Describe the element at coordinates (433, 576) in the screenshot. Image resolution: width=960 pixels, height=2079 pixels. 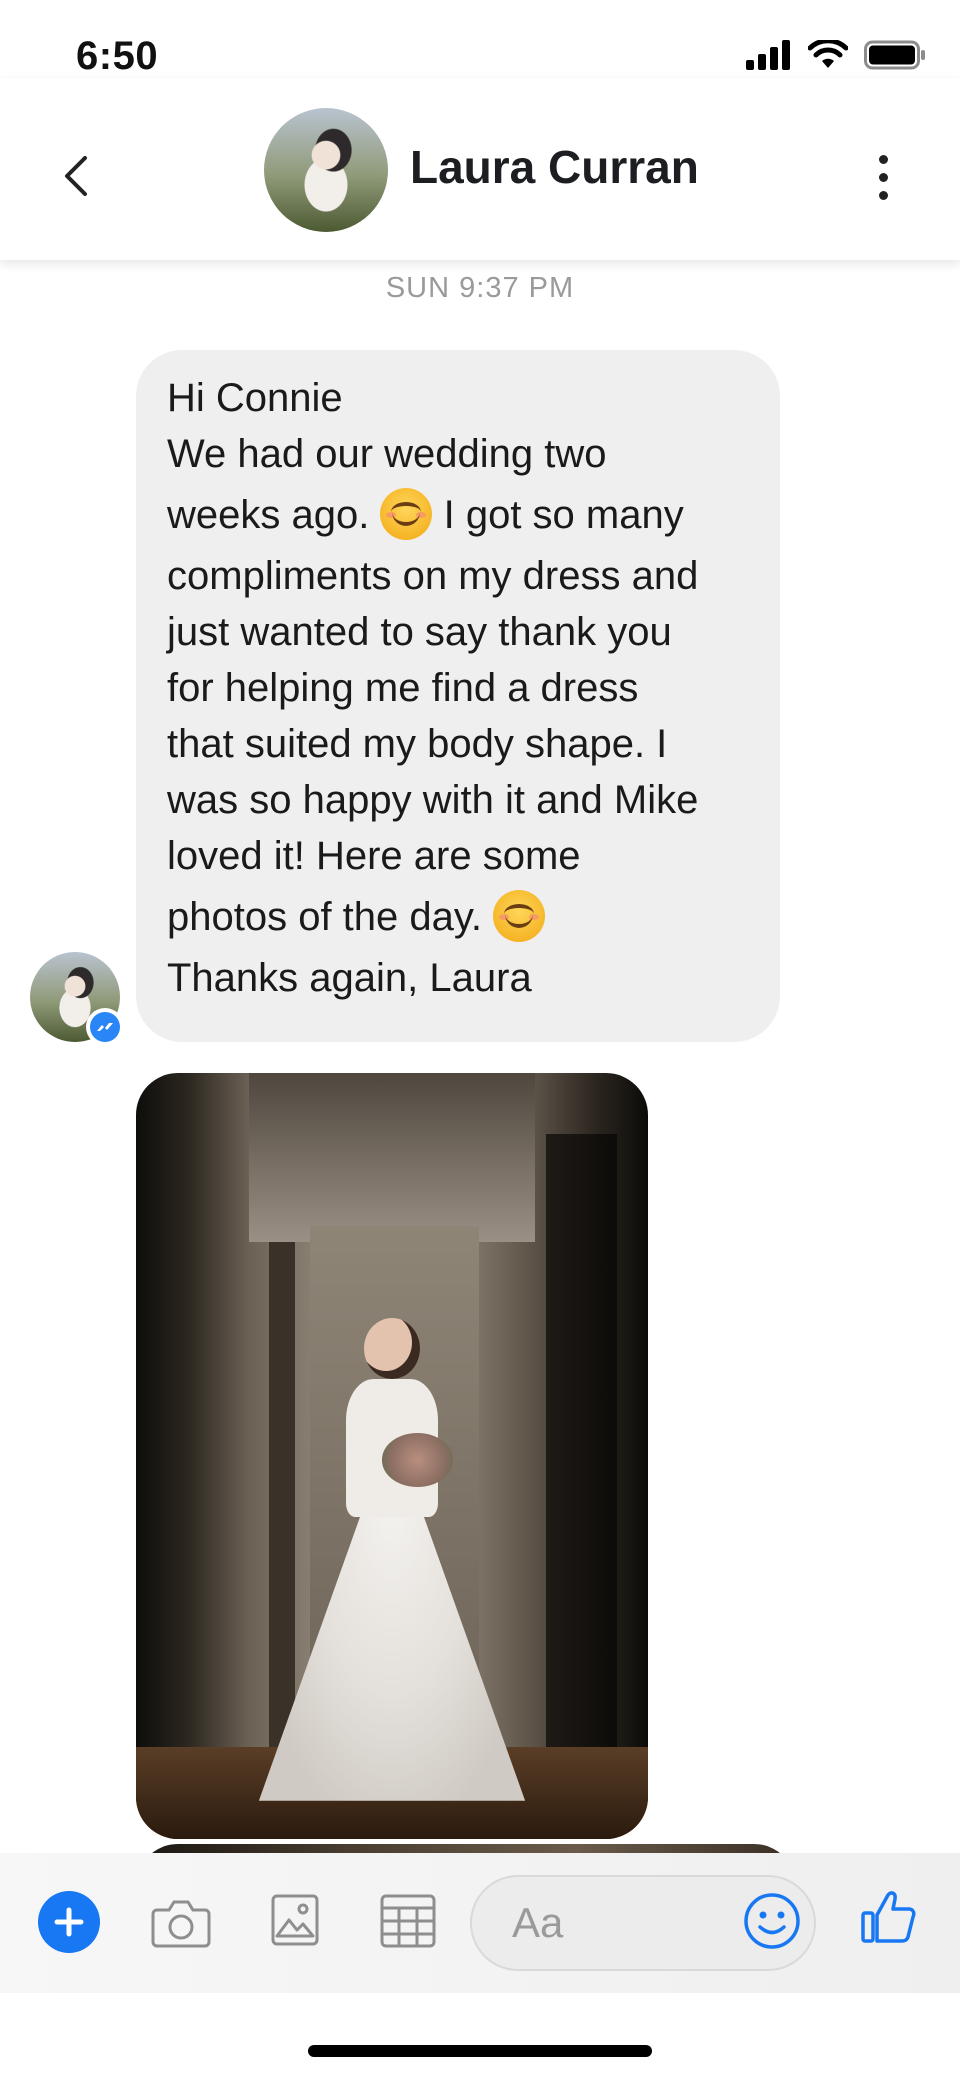
I see `message-line: compliments on my dress and` at that location.